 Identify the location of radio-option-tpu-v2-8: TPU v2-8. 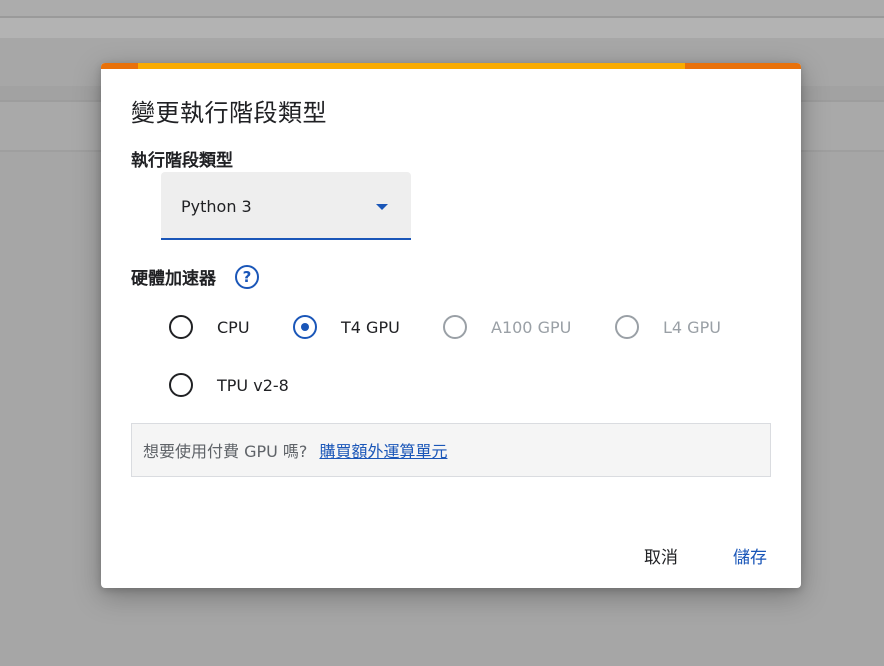
(229, 385).